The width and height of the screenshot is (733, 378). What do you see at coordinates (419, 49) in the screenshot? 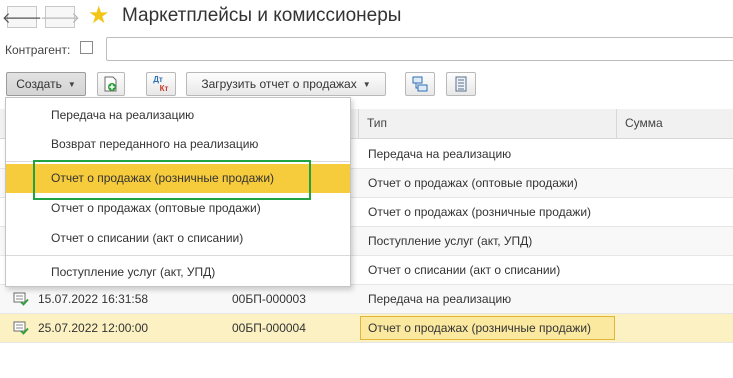
I see `counterparty-input` at bounding box center [419, 49].